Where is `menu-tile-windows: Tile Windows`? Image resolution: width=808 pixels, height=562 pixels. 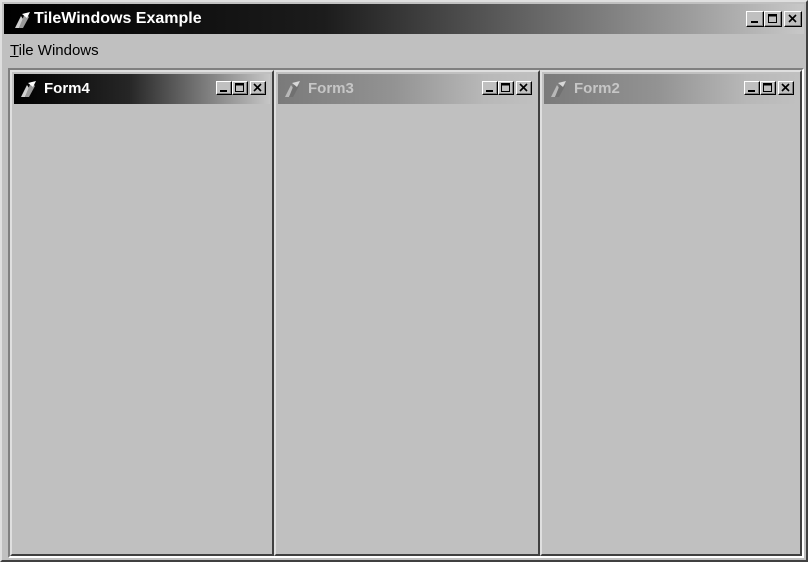
menu-tile-windows: Tile Windows is located at coordinates (54, 51).